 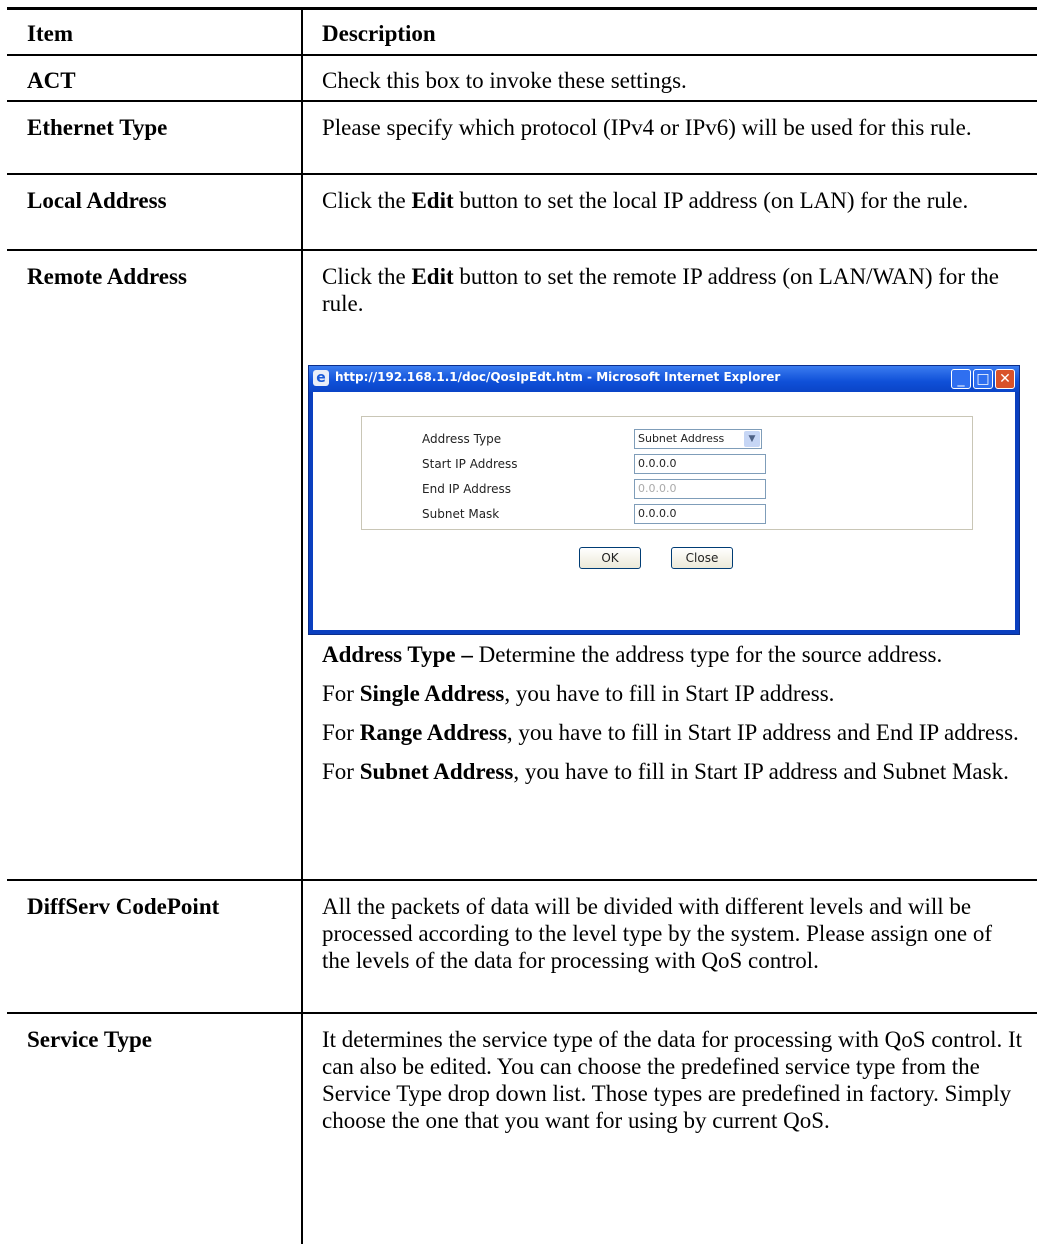 I want to click on row-desc-act: Check this box to invoke these settings., so click(x=504, y=80).